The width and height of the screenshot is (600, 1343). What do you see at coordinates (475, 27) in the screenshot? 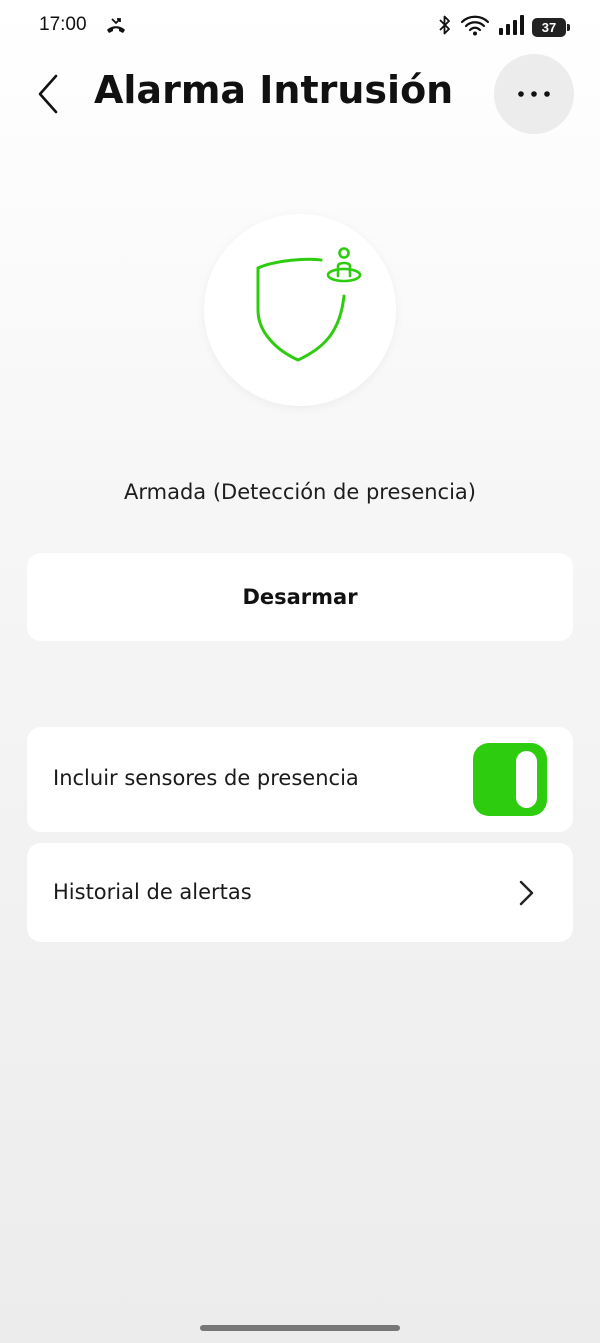
I see `wifi-icon` at bounding box center [475, 27].